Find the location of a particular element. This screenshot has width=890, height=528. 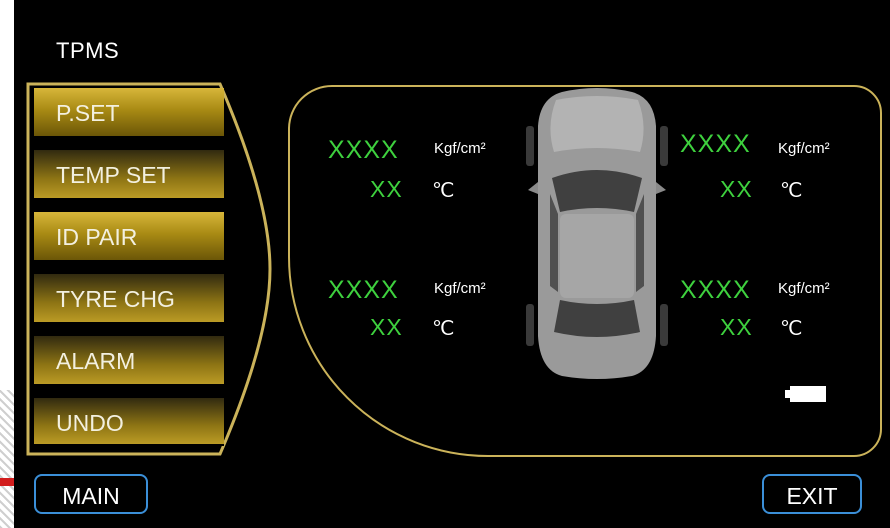

rear-right-pressure-unit: Kgf/cm² is located at coordinates (804, 288).